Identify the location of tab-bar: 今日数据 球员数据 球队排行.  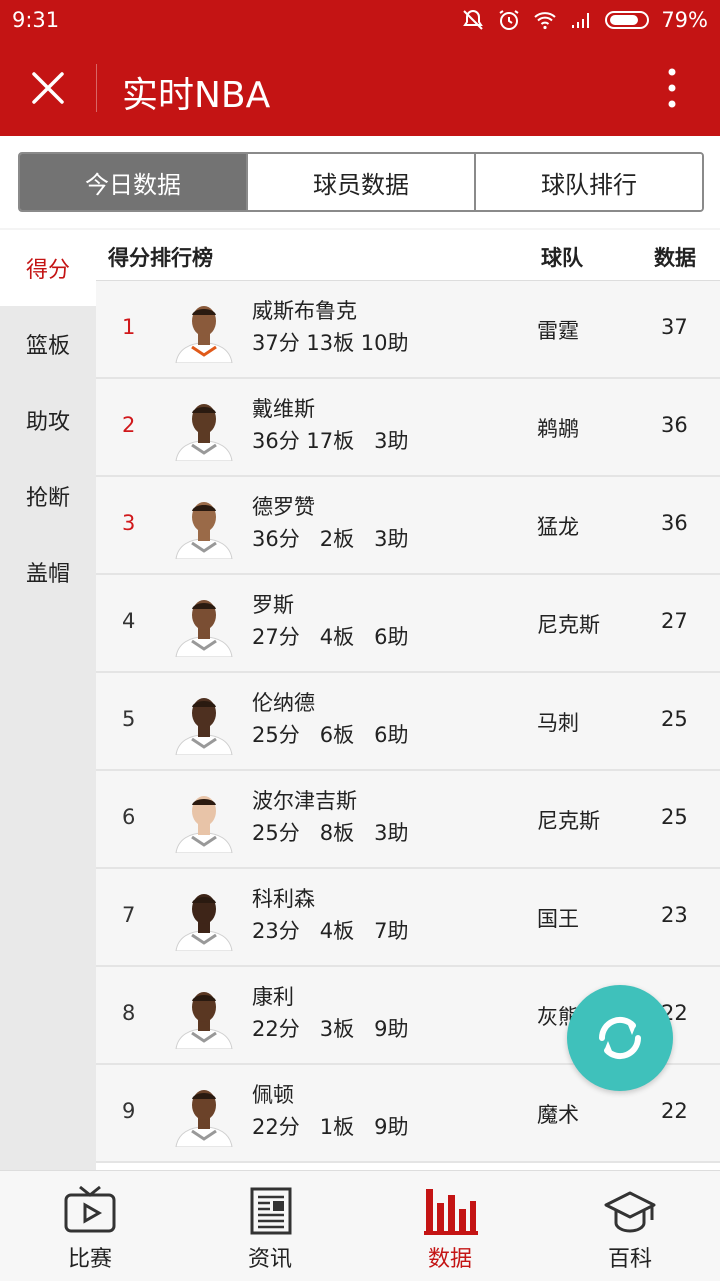
(361, 182).